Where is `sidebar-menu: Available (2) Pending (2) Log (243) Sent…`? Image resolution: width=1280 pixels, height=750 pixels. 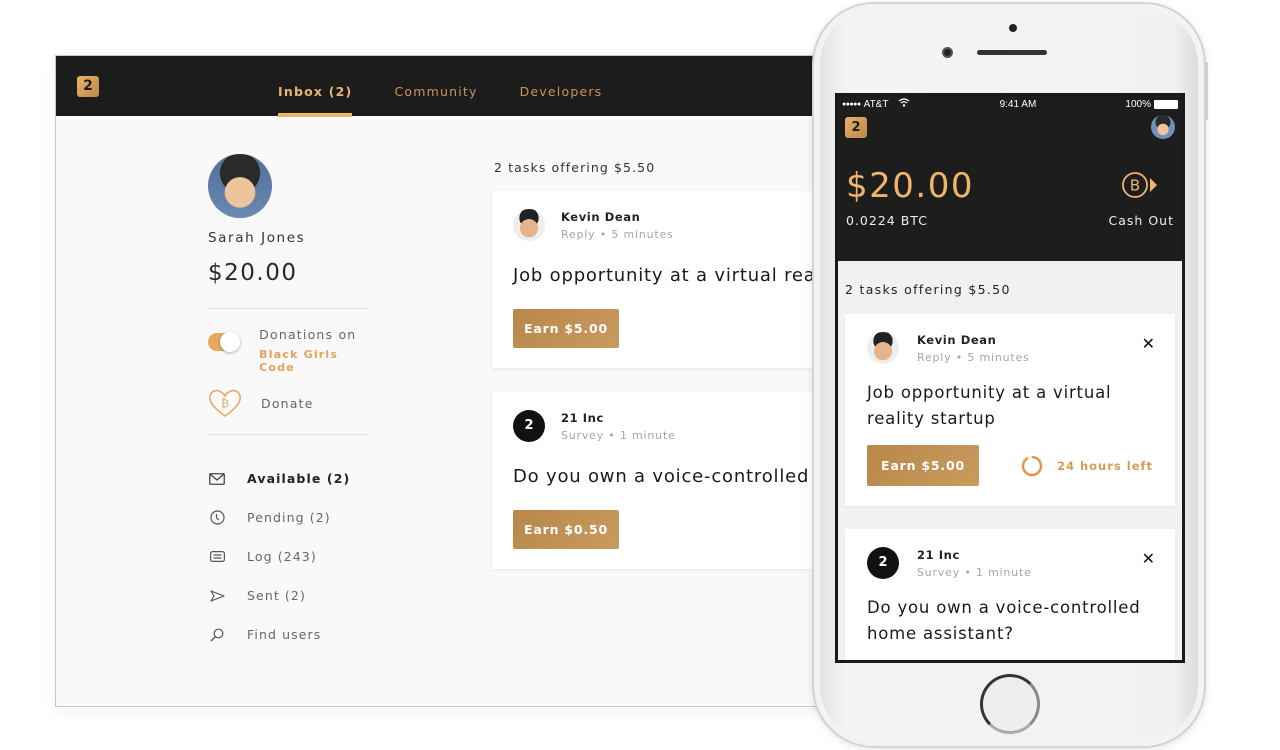
sidebar-menu: Available (2) Pending (2) Log (243) Sent… is located at coordinates (290, 556).